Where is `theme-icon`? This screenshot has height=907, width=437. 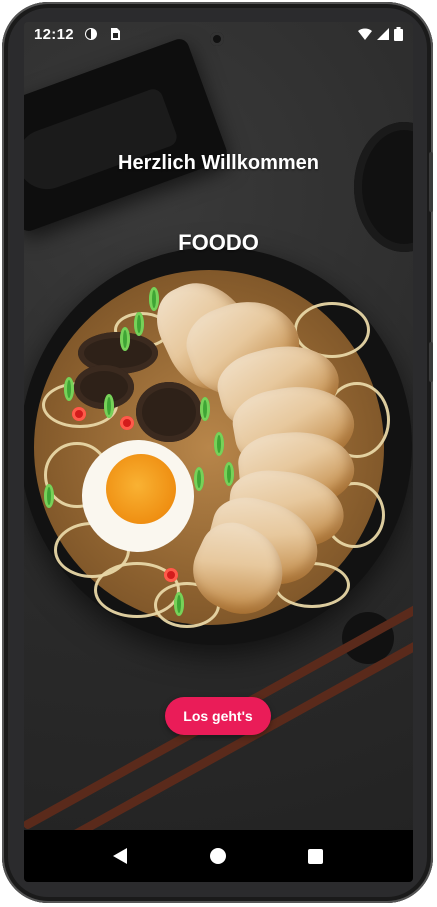 theme-icon is located at coordinates (91, 34).